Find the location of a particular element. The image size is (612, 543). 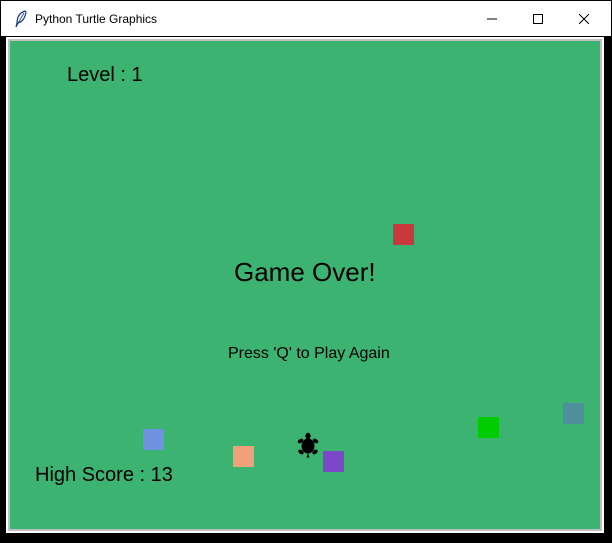

red-tile is located at coordinates (403, 234).